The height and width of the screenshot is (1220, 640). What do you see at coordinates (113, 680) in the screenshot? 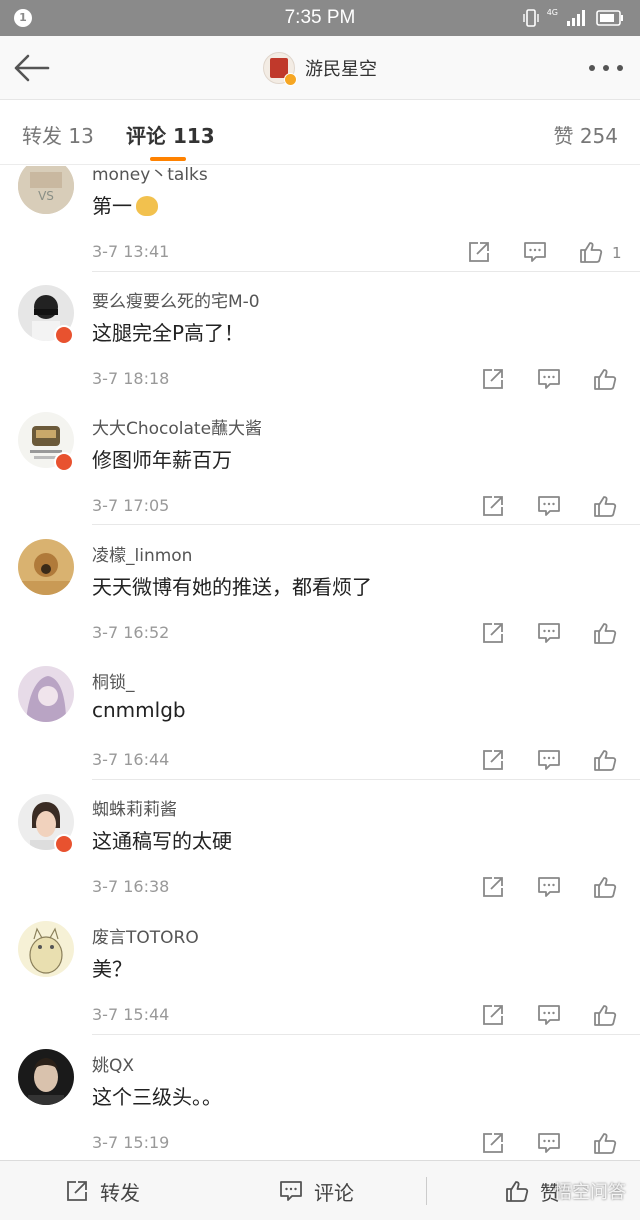
I see `comment-author: 桐锁_` at bounding box center [113, 680].